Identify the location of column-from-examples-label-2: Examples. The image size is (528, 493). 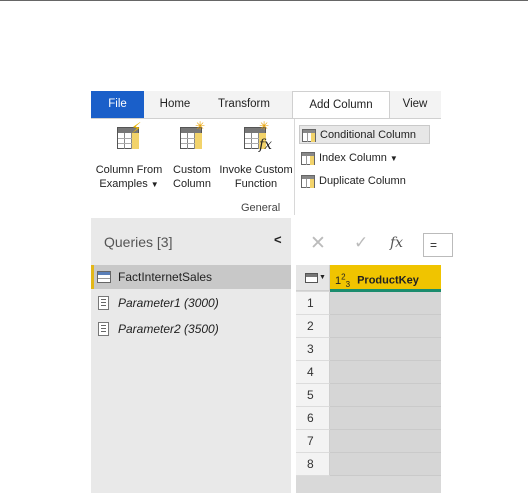
(123, 184).